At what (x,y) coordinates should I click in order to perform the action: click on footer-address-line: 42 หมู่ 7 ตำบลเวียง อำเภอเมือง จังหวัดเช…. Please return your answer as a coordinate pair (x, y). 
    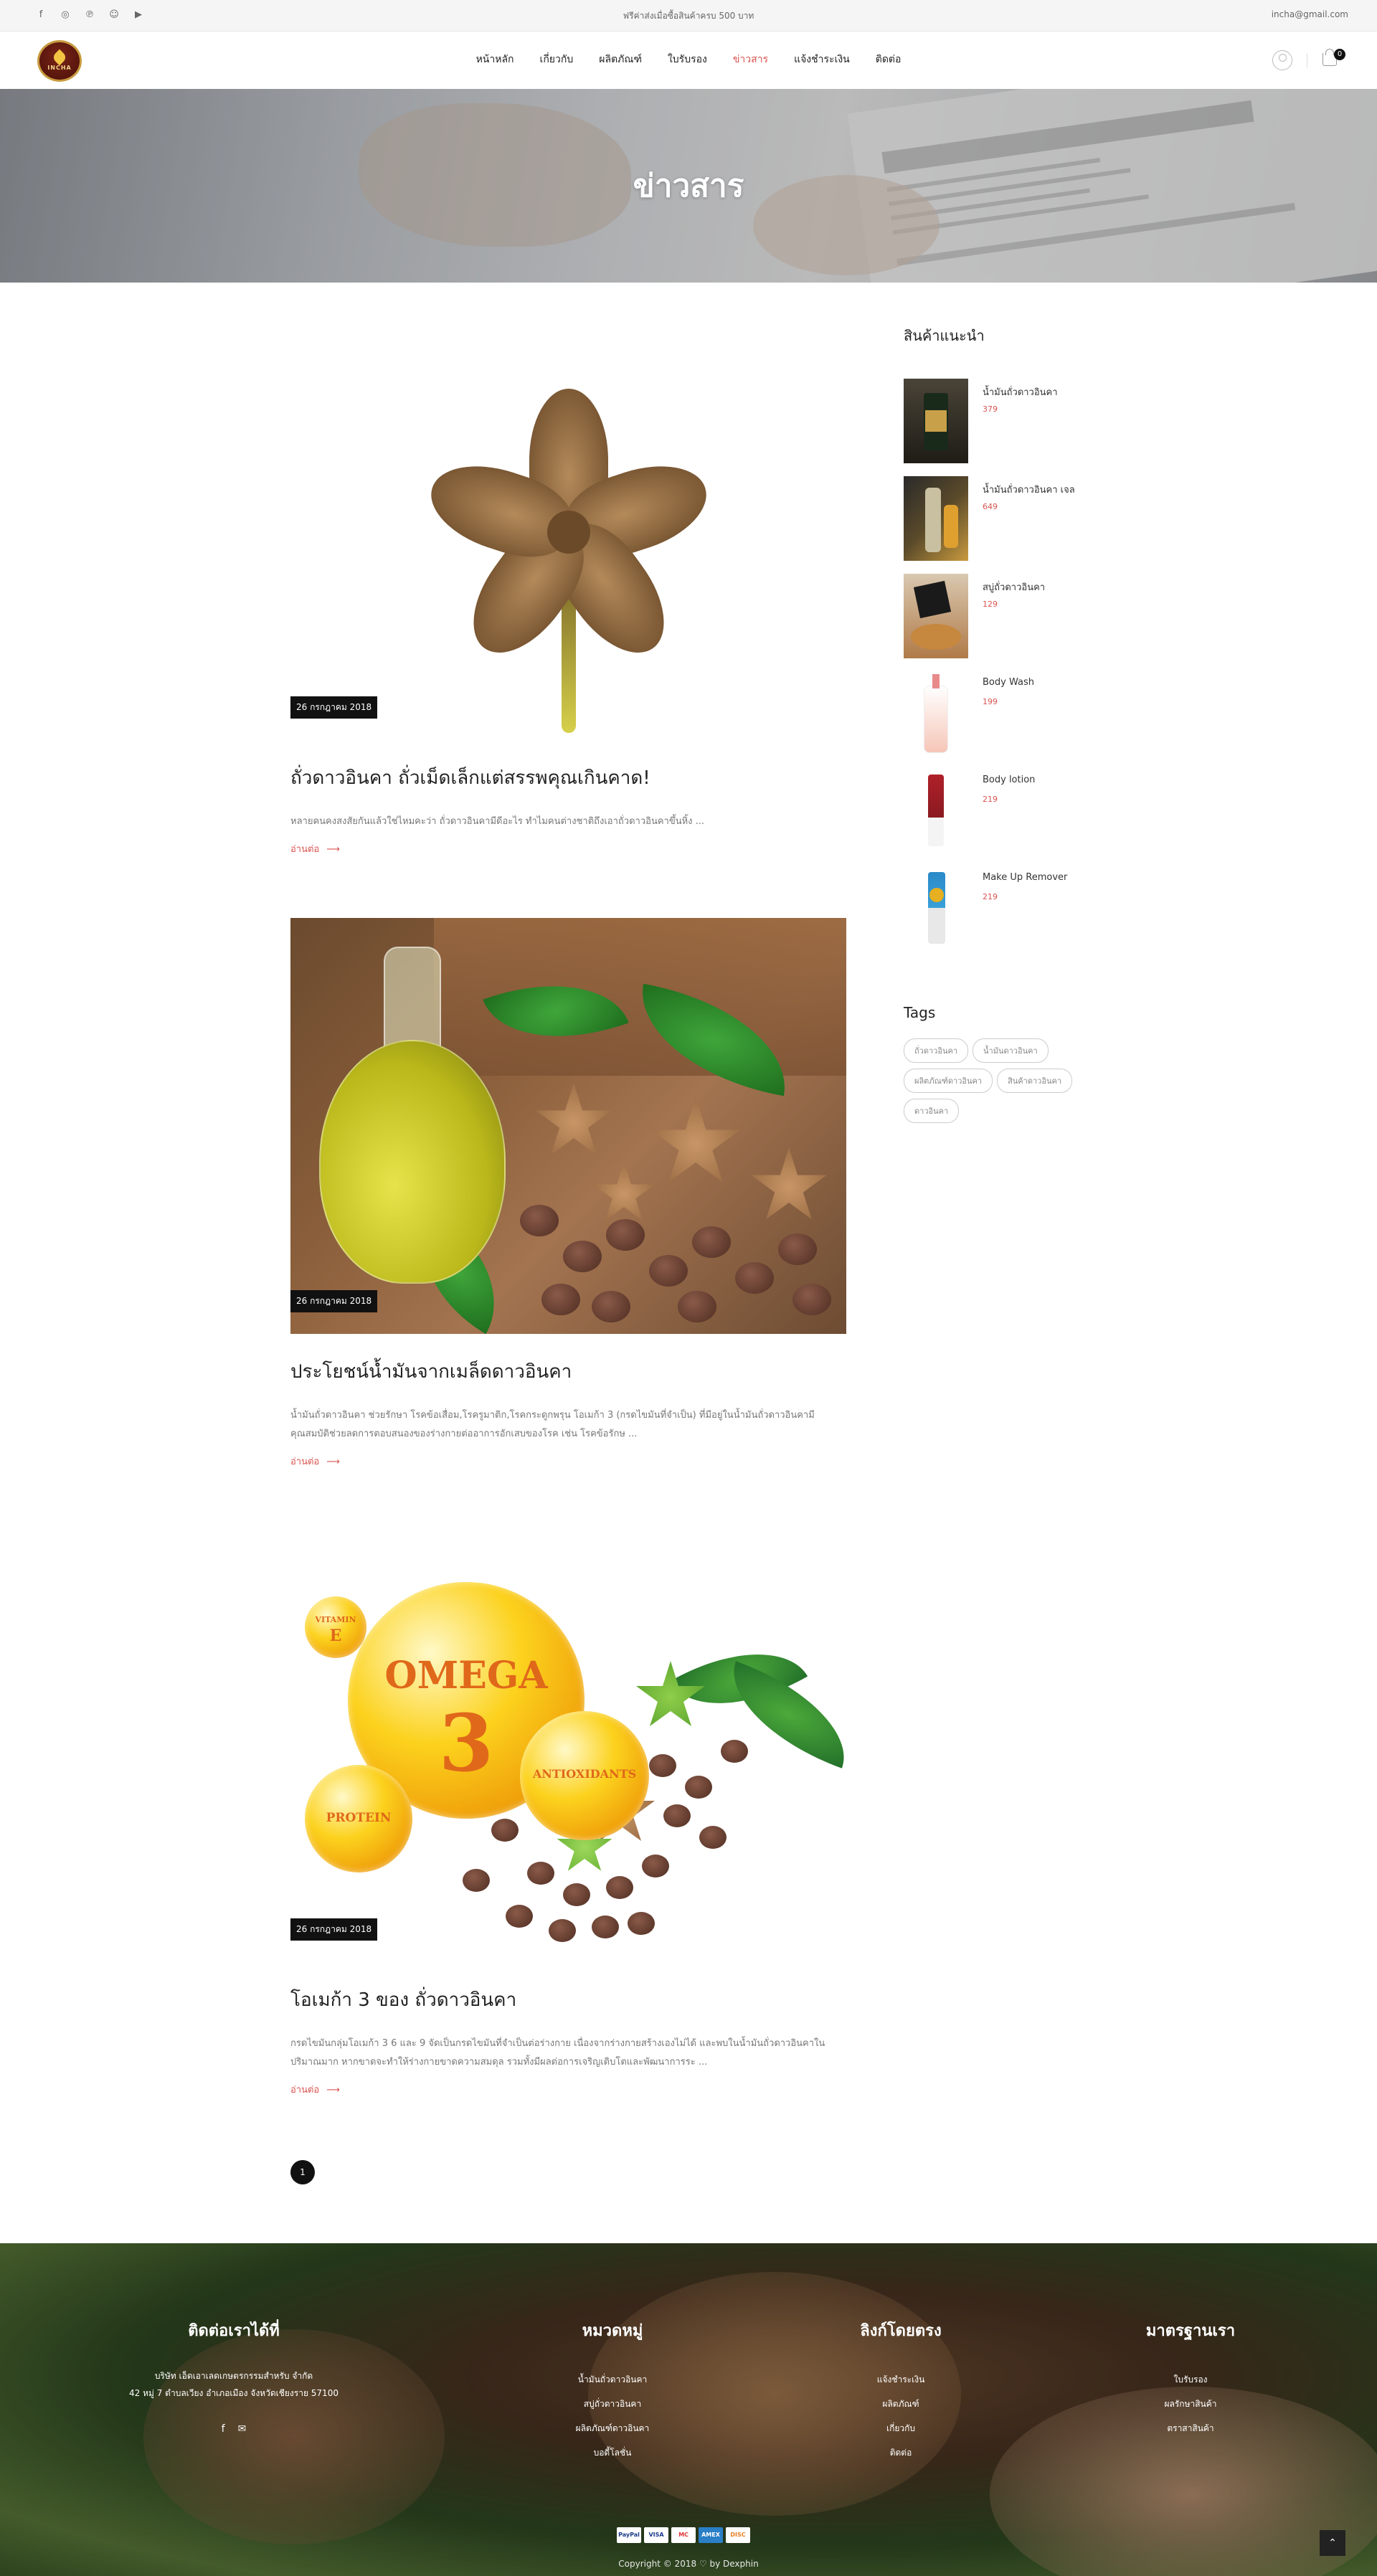
    Looking at the image, I should click on (234, 2393).